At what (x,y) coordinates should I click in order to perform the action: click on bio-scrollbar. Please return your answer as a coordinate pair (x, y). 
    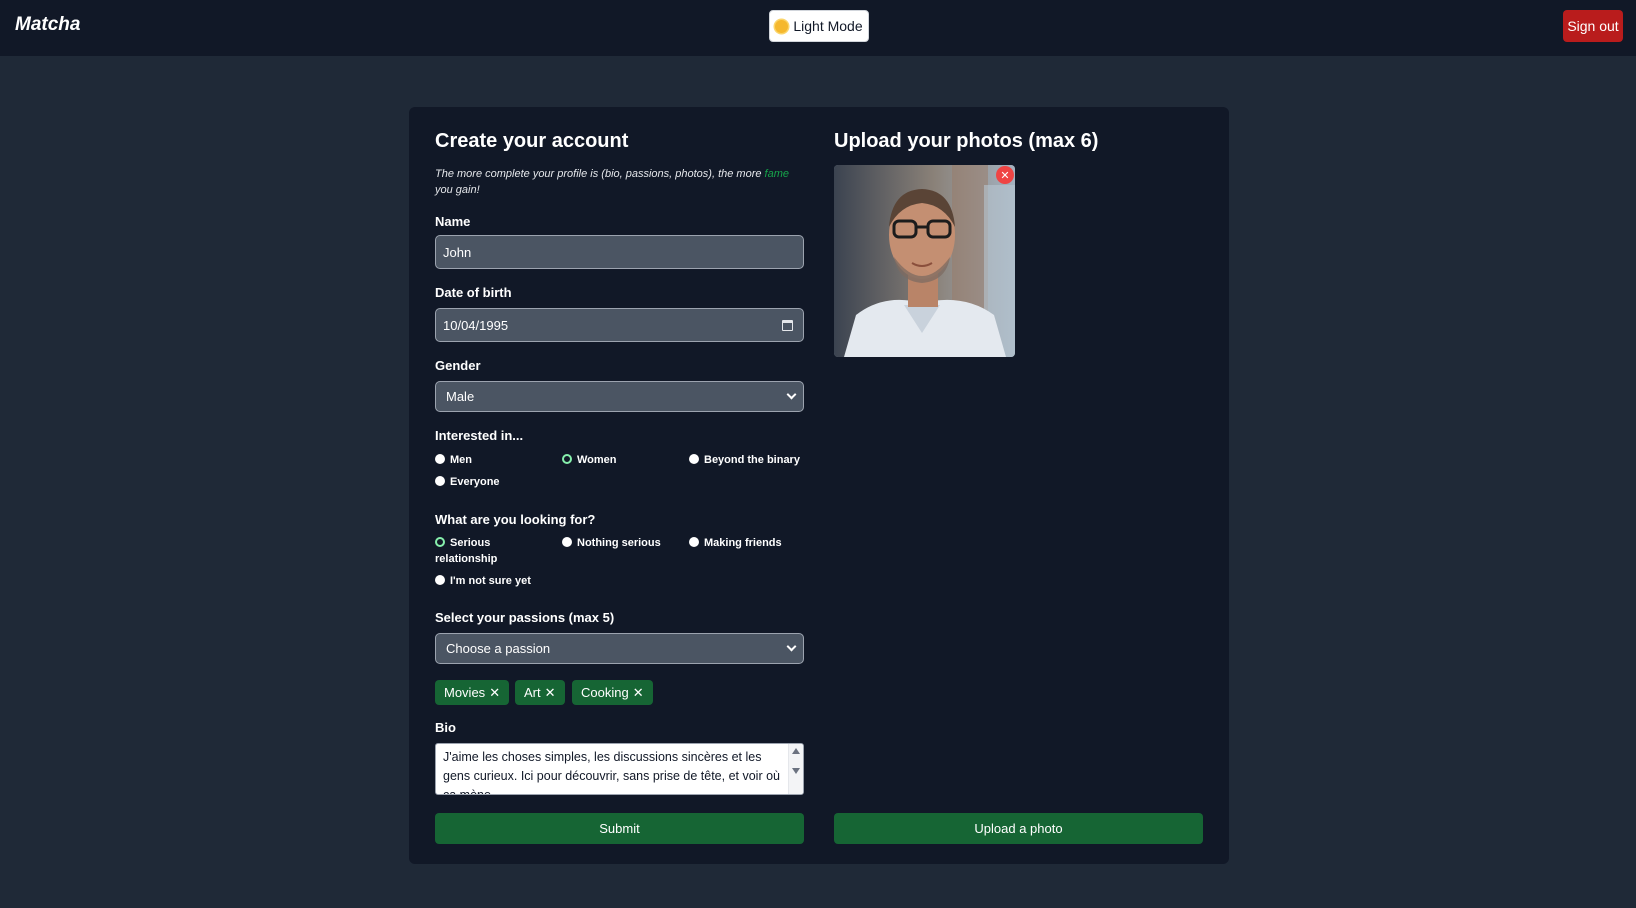
    Looking at the image, I should click on (795, 769).